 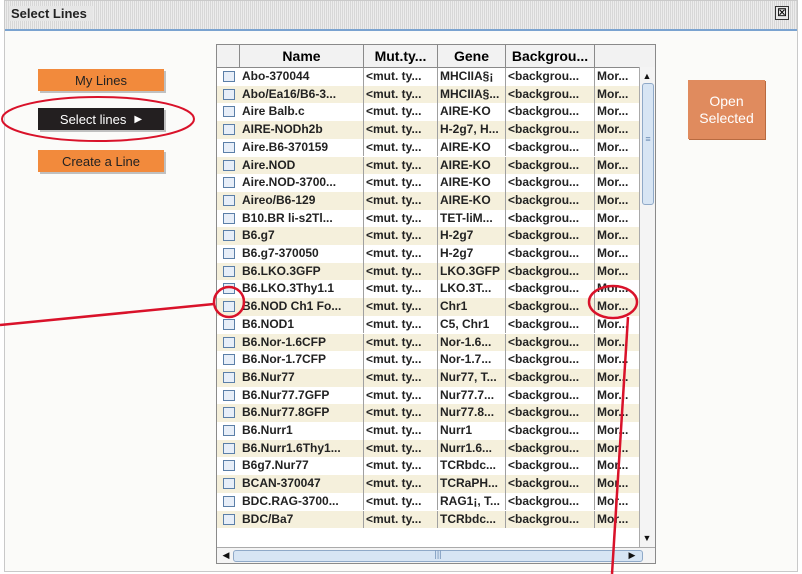 What do you see at coordinates (647, 76) in the screenshot?
I see `scroll-up-icon: ▲` at bounding box center [647, 76].